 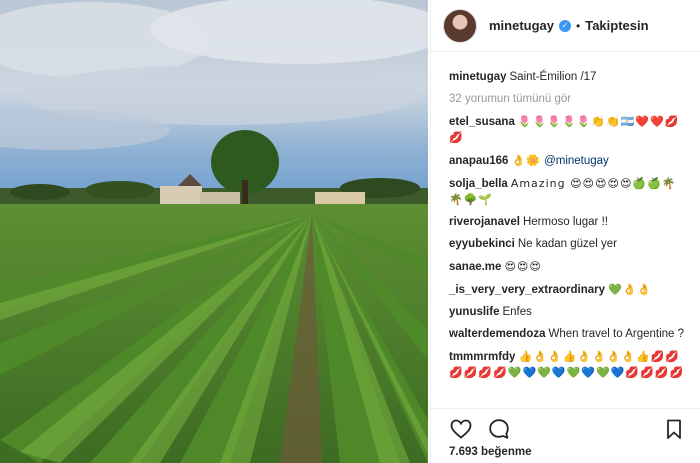 What do you see at coordinates (490, 452) in the screenshot?
I see `likes-count: 7.693 beğenme` at bounding box center [490, 452].